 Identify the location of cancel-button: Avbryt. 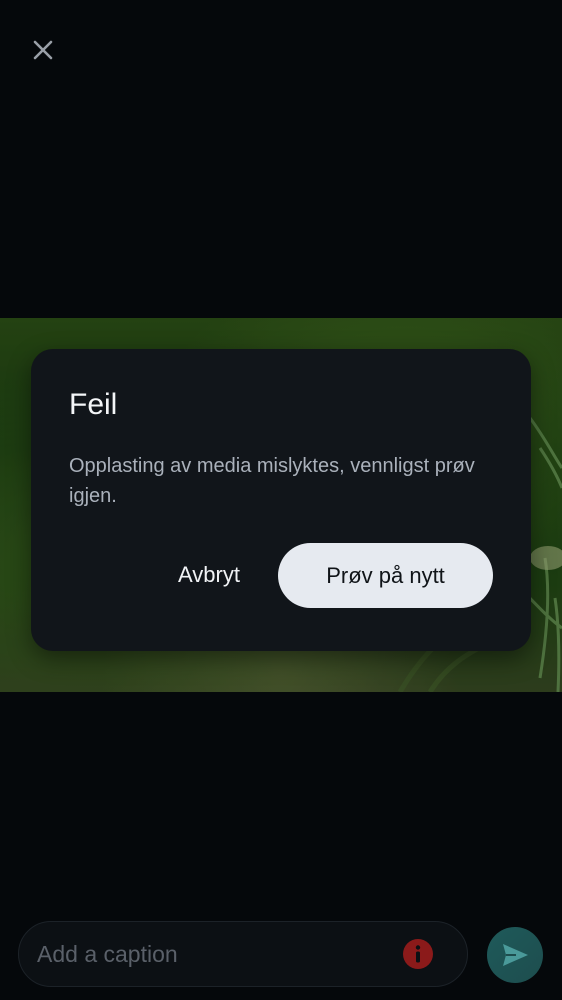
(209, 575).